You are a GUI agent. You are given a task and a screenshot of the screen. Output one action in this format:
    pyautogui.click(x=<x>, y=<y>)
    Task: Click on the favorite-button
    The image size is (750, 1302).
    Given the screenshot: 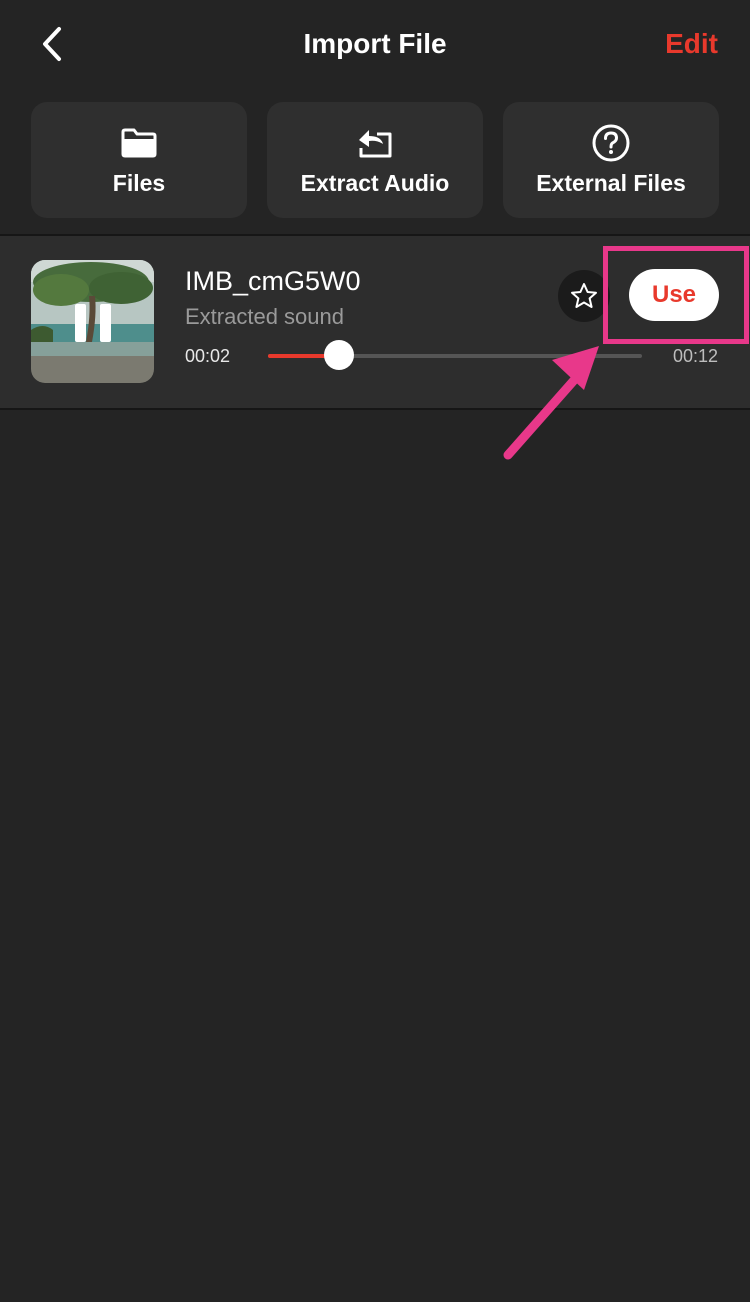 What is the action you would take?
    pyautogui.click(x=584, y=296)
    